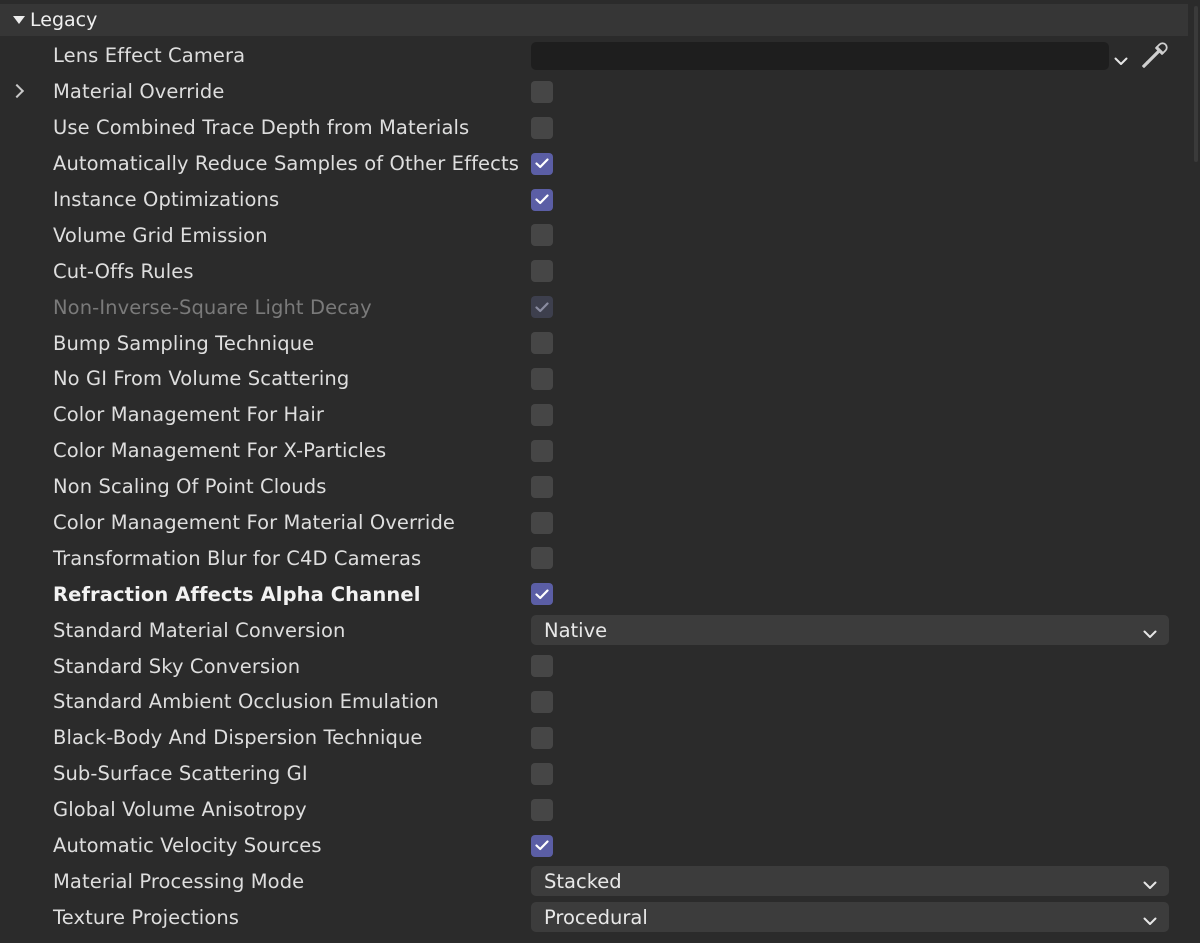  What do you see at coordinates (64, 20) in the screenshot?
I see `section-title: Legacy` at bounding box center [64, 20].